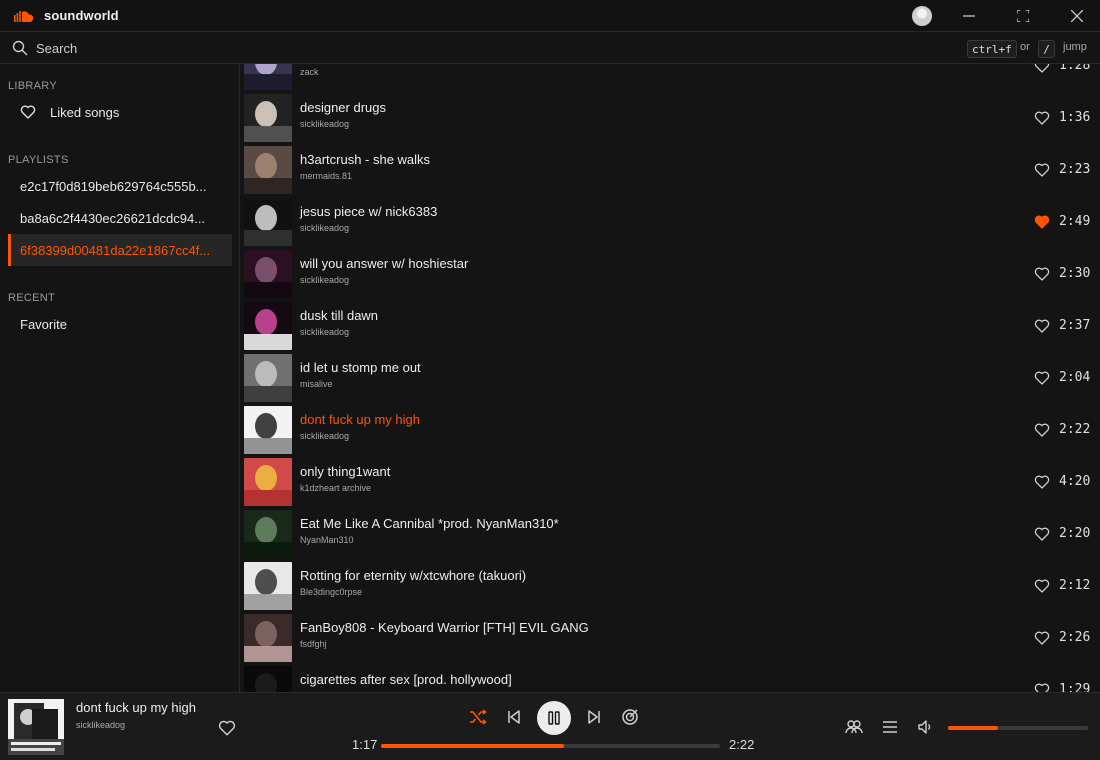  I want to click on track-title: jesus piece w/ nick6383, so click(368, 211).